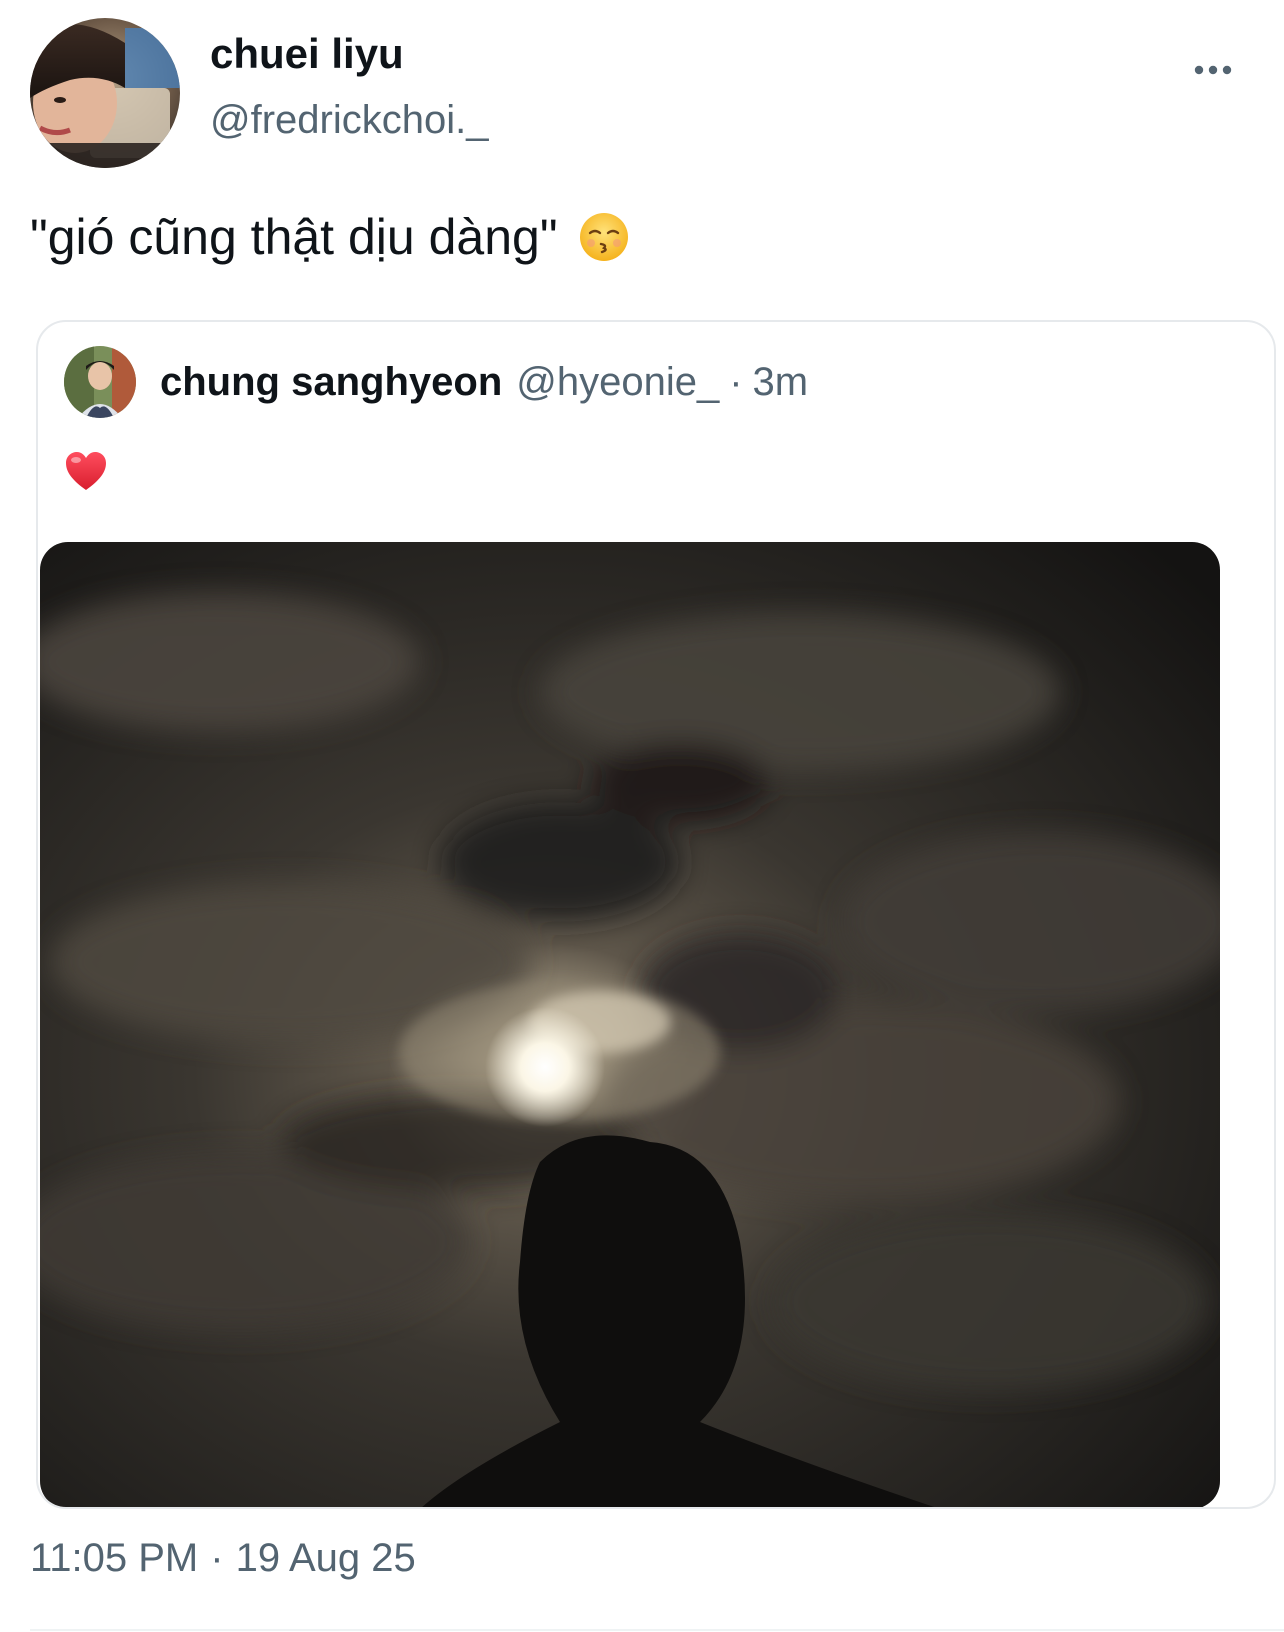 The width and height of the screenshot is (1284, 1632). What do you see at coordinates (617, 382) in the screenshot?
I see `quoted-handle: @hyeonie_` at bounding box center [617, 382].